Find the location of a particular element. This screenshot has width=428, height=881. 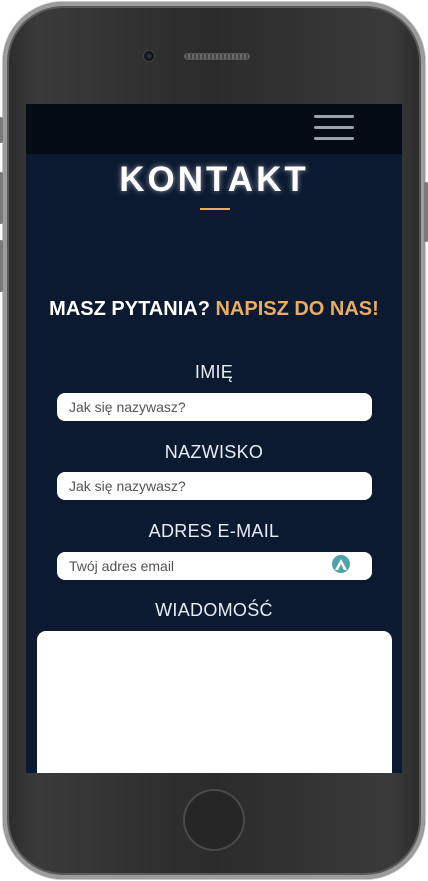

subheading-question: MASZ PYTANIA? is located at coordinates (129, 309).